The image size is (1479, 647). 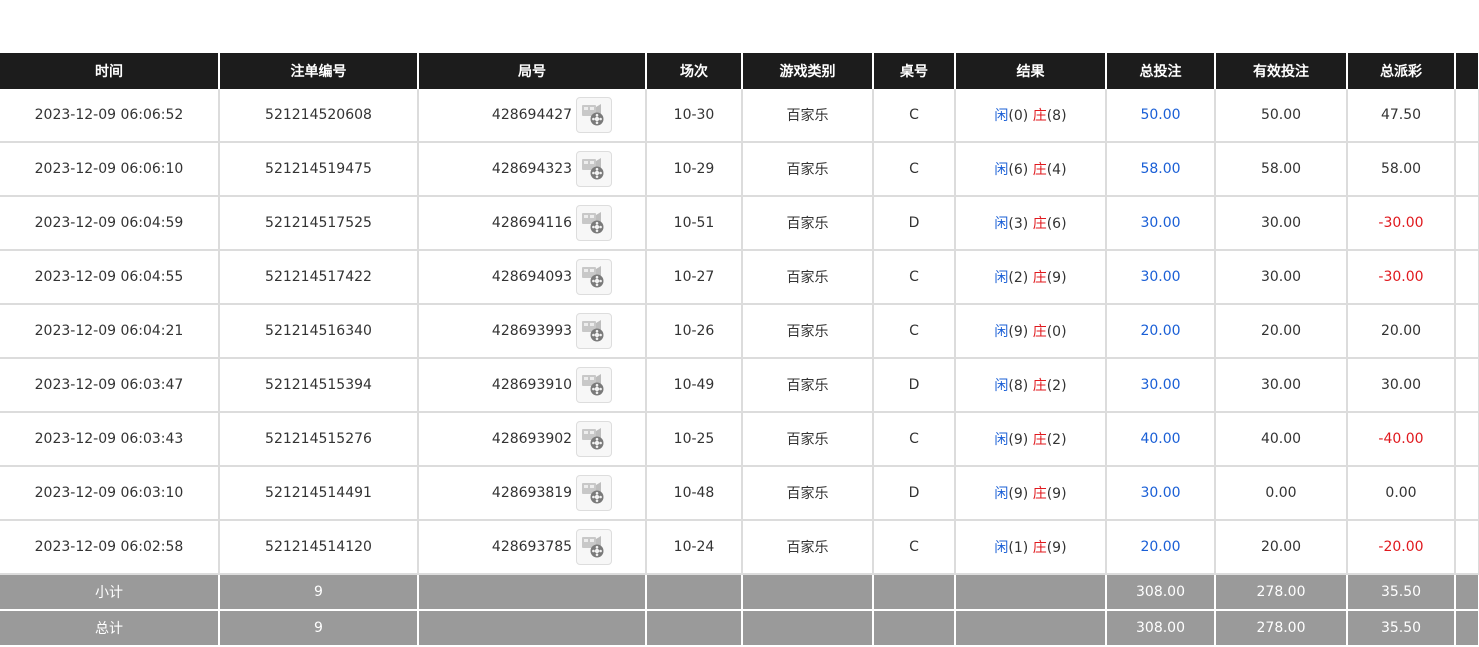 What do you see at coordinates (110, 493) in the screenshot?
I see `cell-time: 2023-12-09 06:03:10` at bounding box center [110, 493].